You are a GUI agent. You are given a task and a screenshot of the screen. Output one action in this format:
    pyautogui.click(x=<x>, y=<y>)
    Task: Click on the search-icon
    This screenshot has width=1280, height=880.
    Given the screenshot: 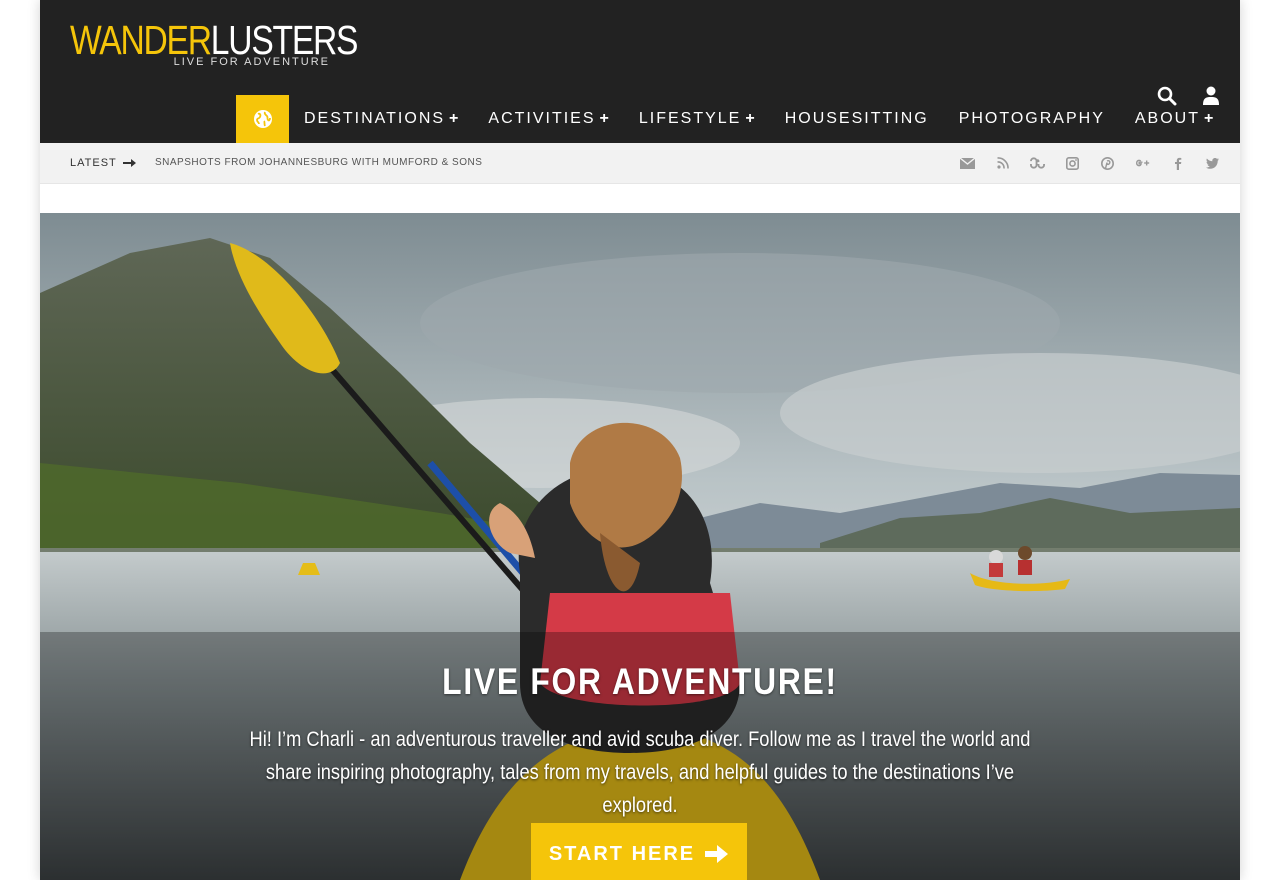 What is the action you would take?
    pyautogui.click(x=1167, y=96)
    